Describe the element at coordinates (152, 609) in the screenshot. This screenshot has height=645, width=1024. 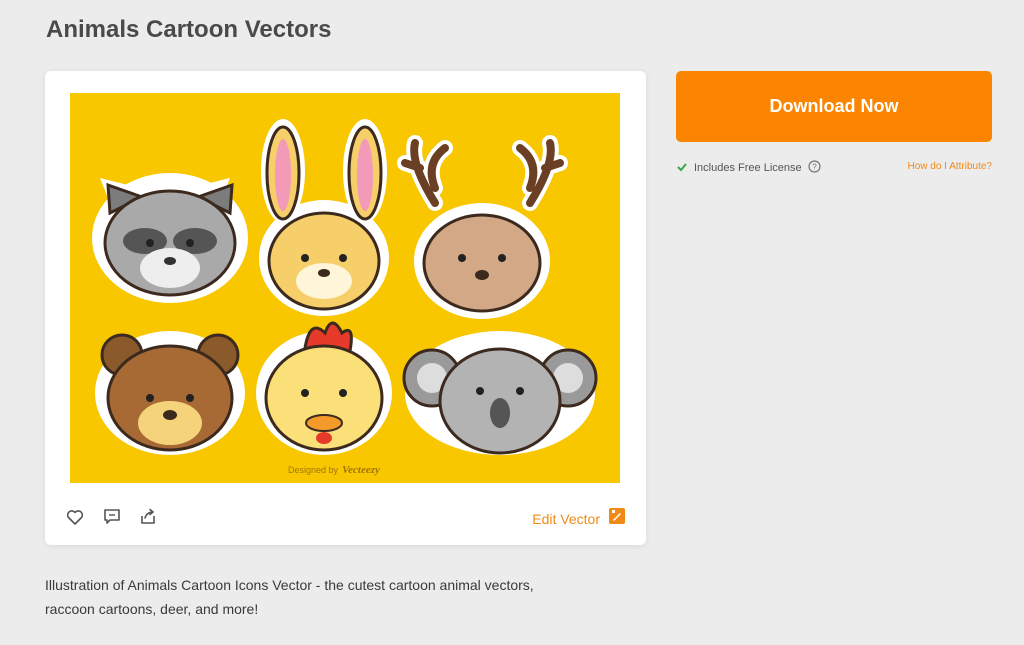
I see `description-line-2: raccoon cartoons, deer, and more!` at that location.